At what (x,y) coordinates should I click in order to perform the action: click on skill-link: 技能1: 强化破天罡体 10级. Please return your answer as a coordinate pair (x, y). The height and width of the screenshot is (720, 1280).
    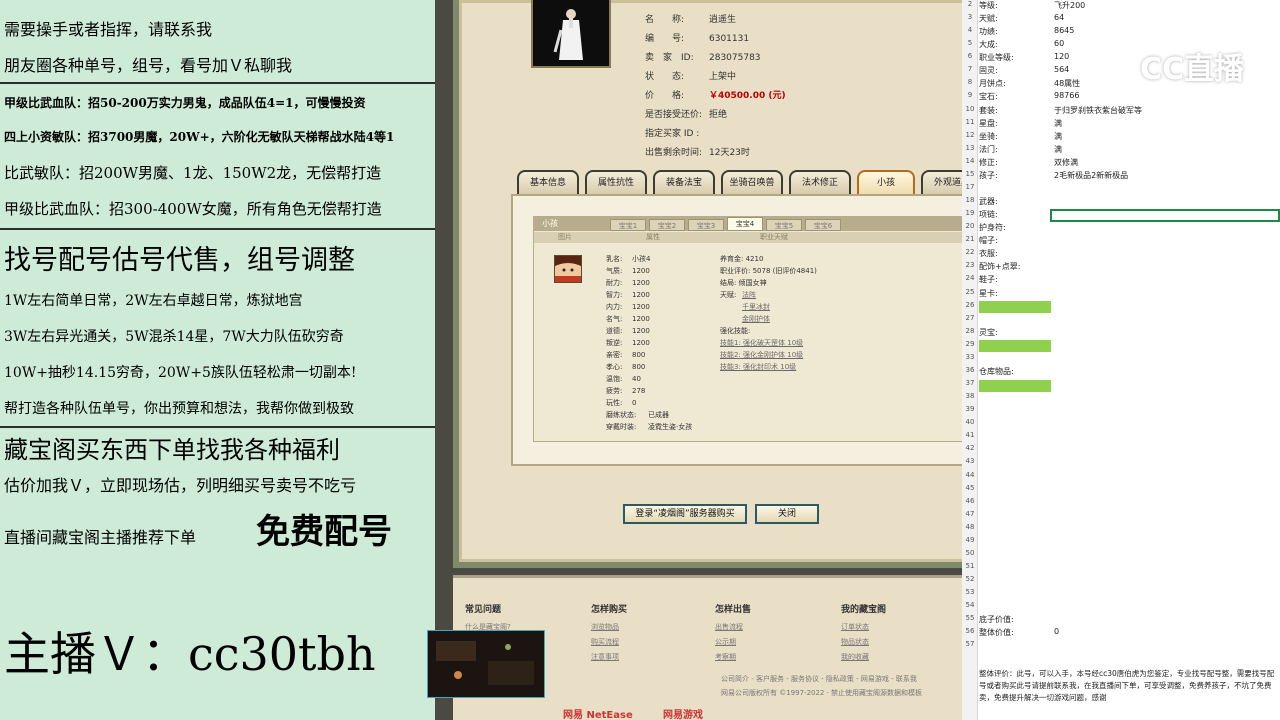
    Looking at the image, I should click on (761, 343).